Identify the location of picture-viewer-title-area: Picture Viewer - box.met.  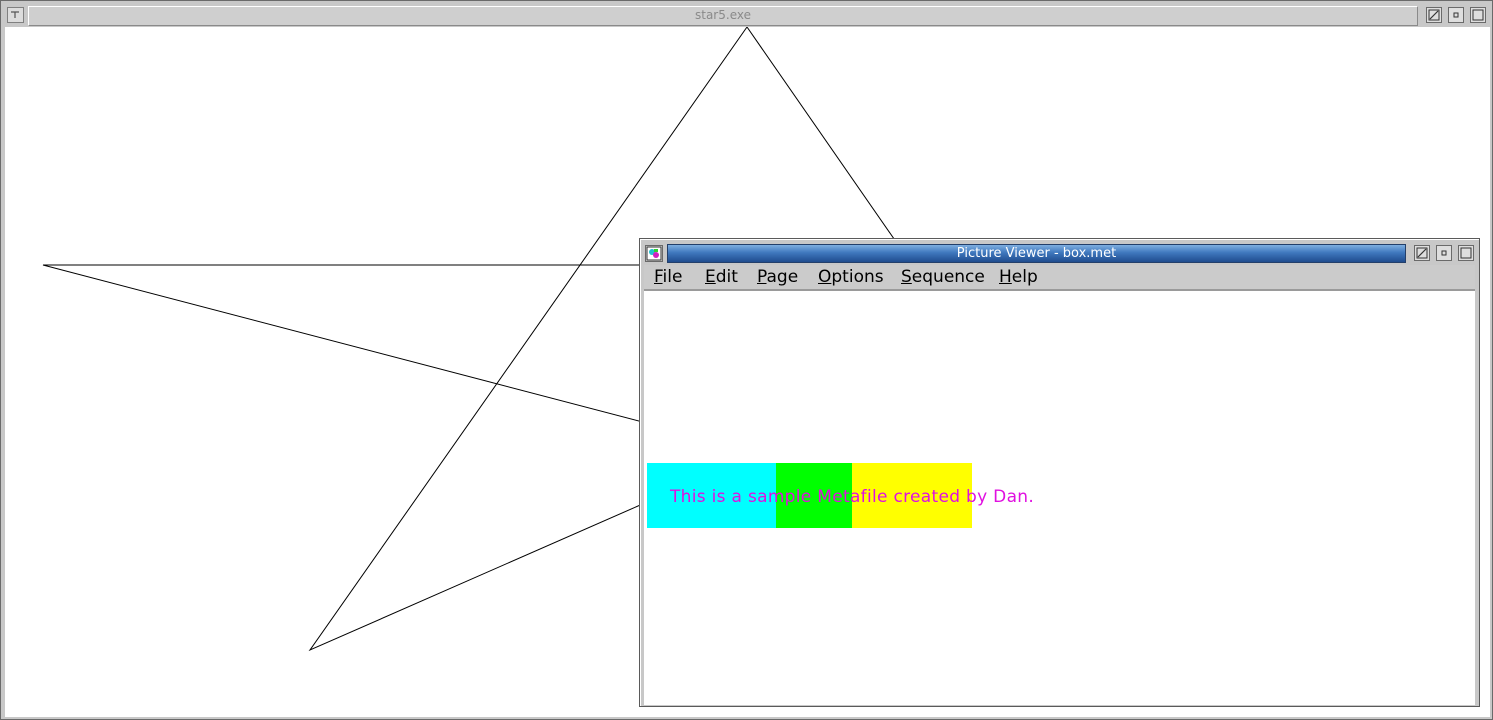
(1036, 253).